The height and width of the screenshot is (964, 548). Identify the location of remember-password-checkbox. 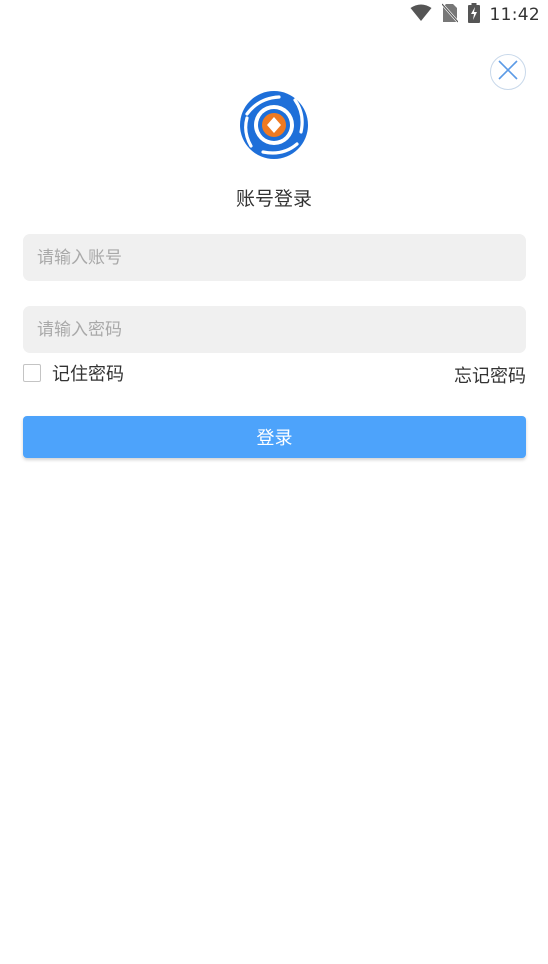
(32, 373).